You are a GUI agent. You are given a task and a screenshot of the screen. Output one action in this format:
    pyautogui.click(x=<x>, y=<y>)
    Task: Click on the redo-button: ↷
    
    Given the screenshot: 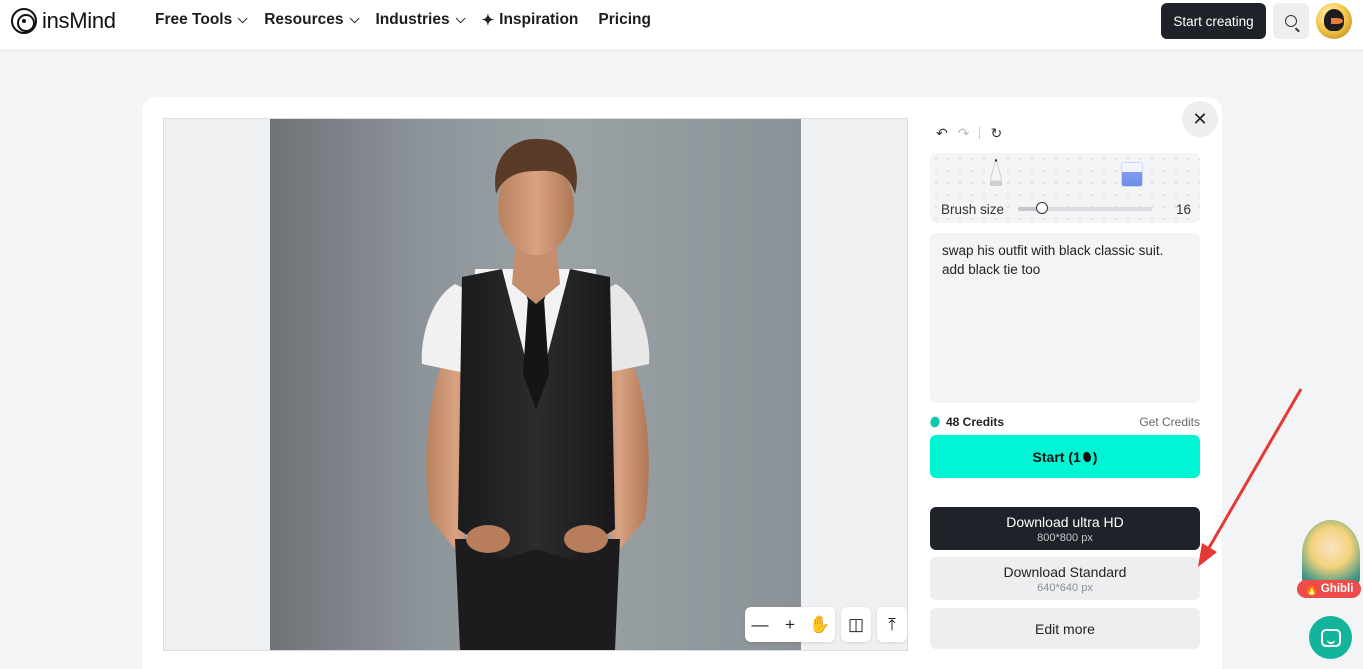 What is the action you would take?
    pyautogui.click(x=964, y=133)
    